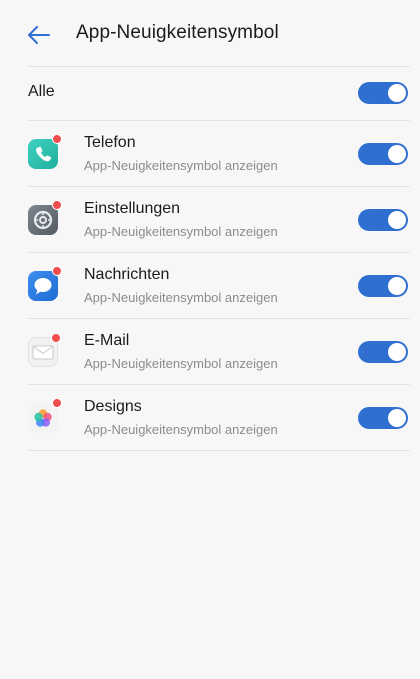 The image size is (420, 679). Describe the element at coordinates (383, 154) in the screenshot. I see `app-toggle-telefon` at that location.